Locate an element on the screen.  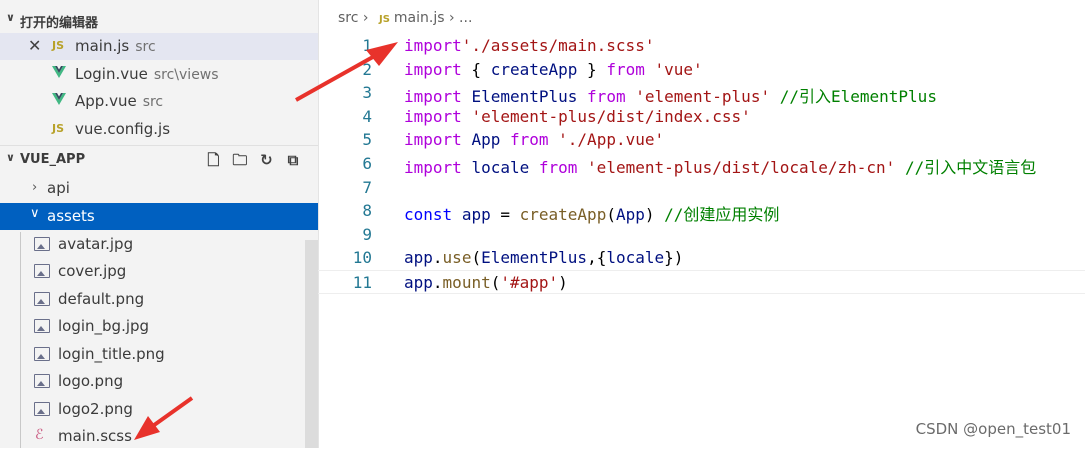
arrowhead-top is located at coordinates (382, 54).